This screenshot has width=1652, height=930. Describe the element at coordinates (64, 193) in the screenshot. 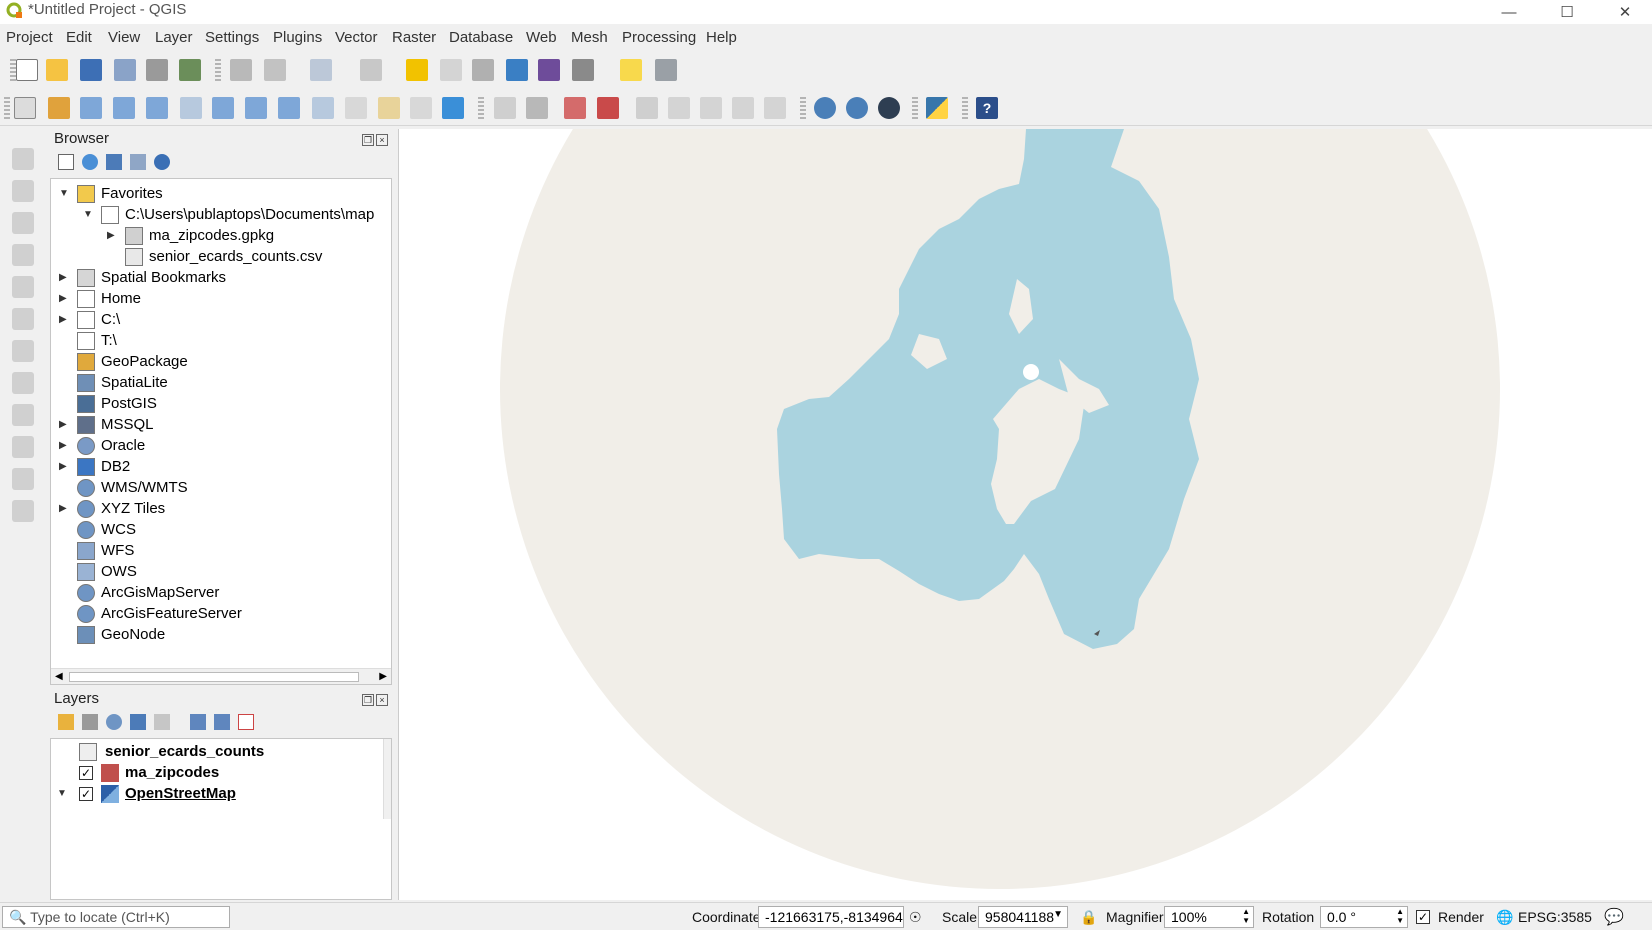

I see `chevron-down-icon: ▼` at that location.